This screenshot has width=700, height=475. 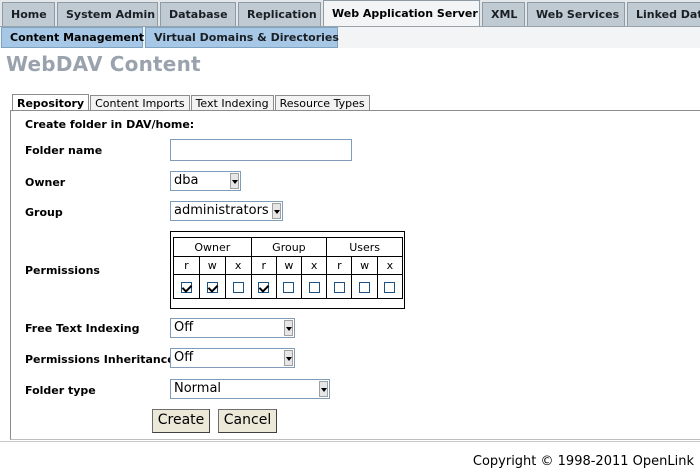 What do you see at coordinates (576, 14) in the screenshot?
I see `nav-tab-web-services: Web Services` at bounding box center [576, 14].